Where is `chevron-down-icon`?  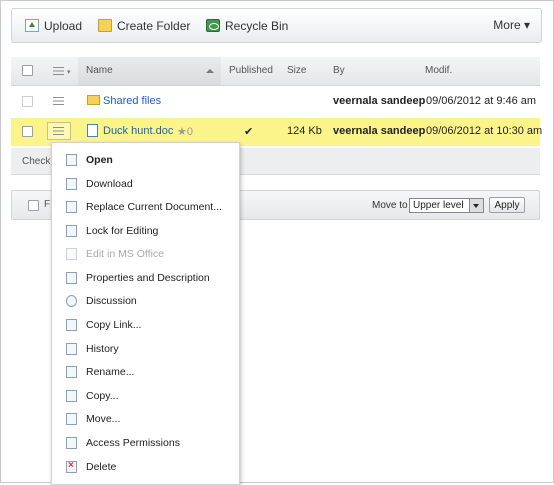 chevron-down-icon is located at coordinates (476, 205).